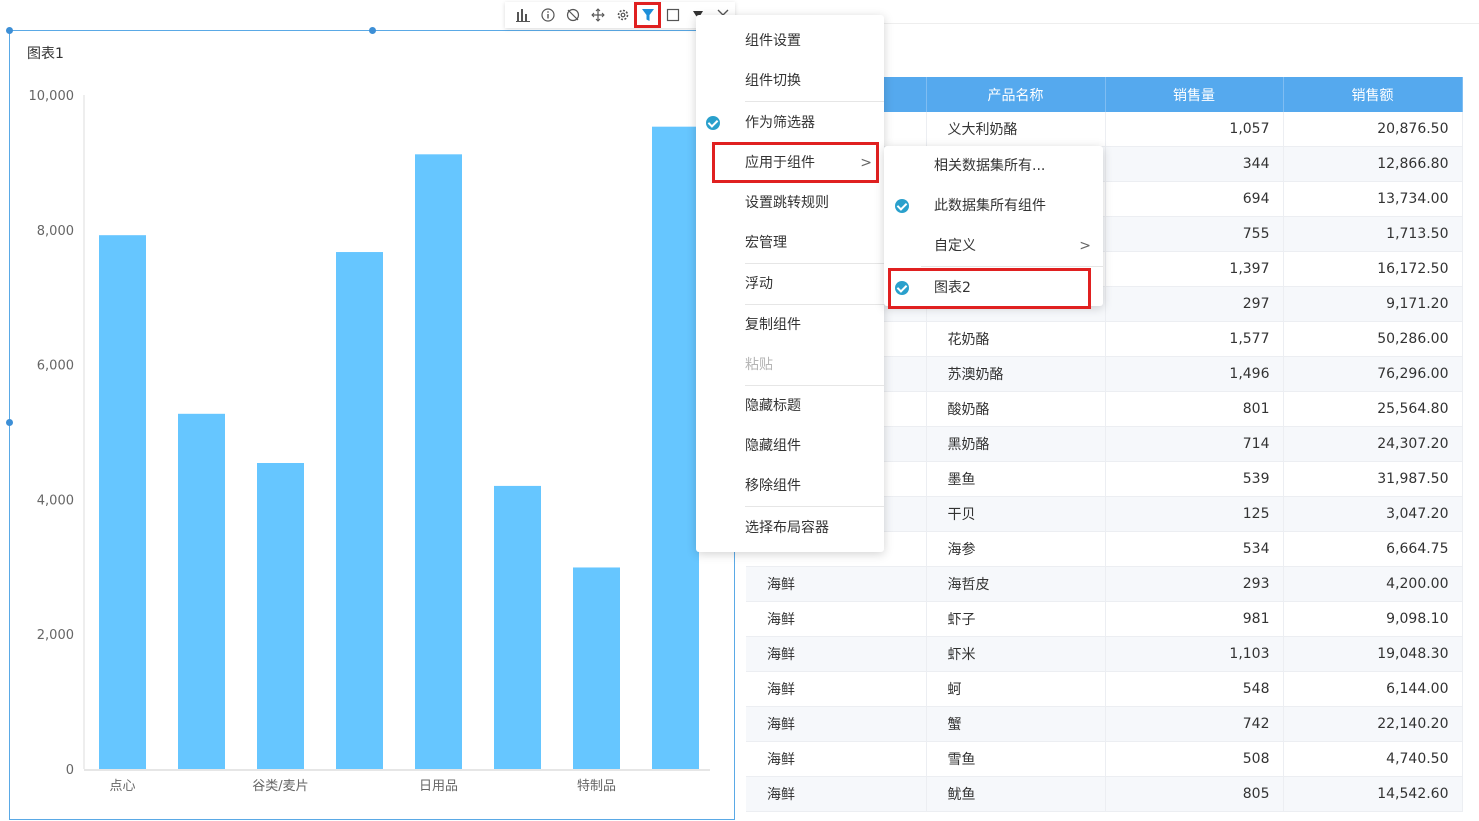 This screenshot has height=821, width=1479. Describe the element at coordinates (1104, 689) in the screenshot. I see `table-row: 海鲜蚵 548 6,144.00` at that location.